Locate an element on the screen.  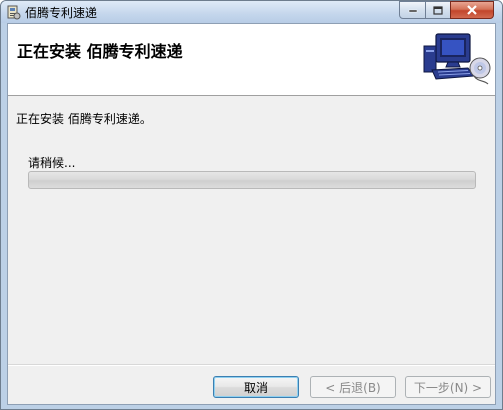
back-button: < 后退(B) is located at coordinates (353, 387).